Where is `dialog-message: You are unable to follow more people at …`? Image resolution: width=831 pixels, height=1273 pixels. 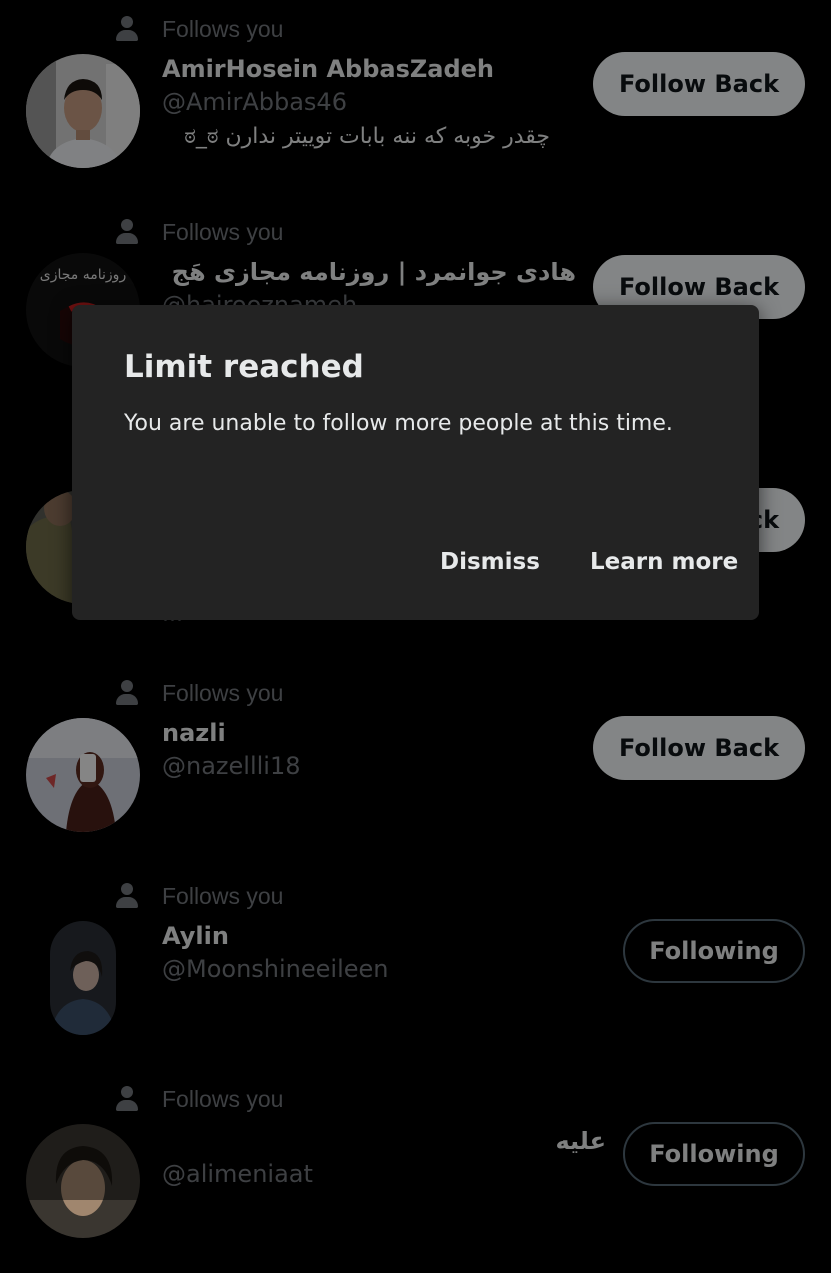 dialog-message: You are unable to follow more people at … is located at coordinates (398, 423).